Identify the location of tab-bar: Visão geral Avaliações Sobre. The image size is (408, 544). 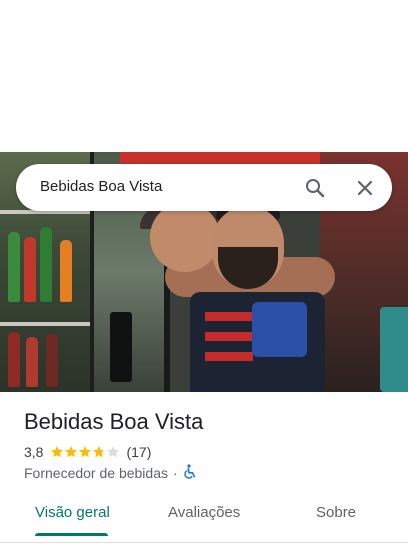
(204, 516).